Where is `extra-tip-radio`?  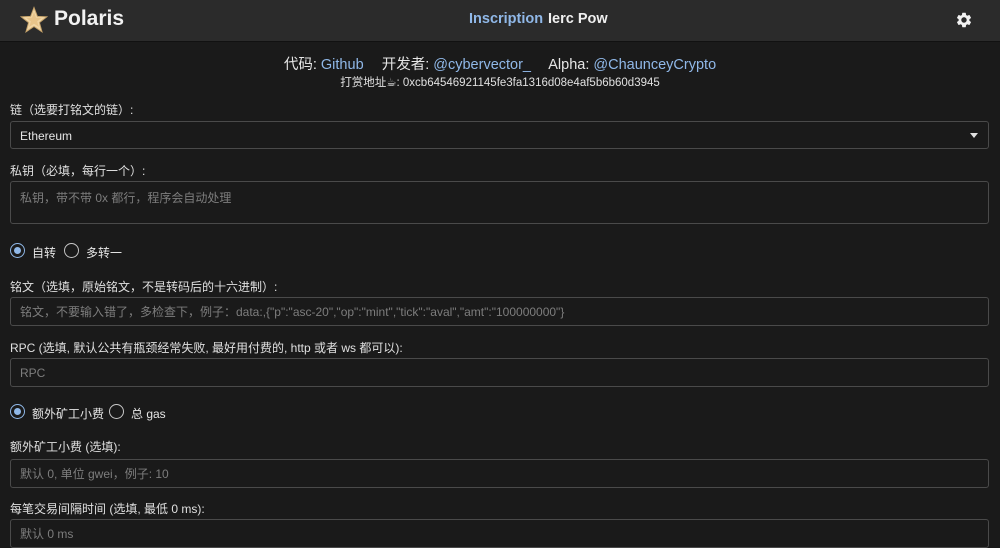
extra-tip-radio is located at coordinates (17, 411).